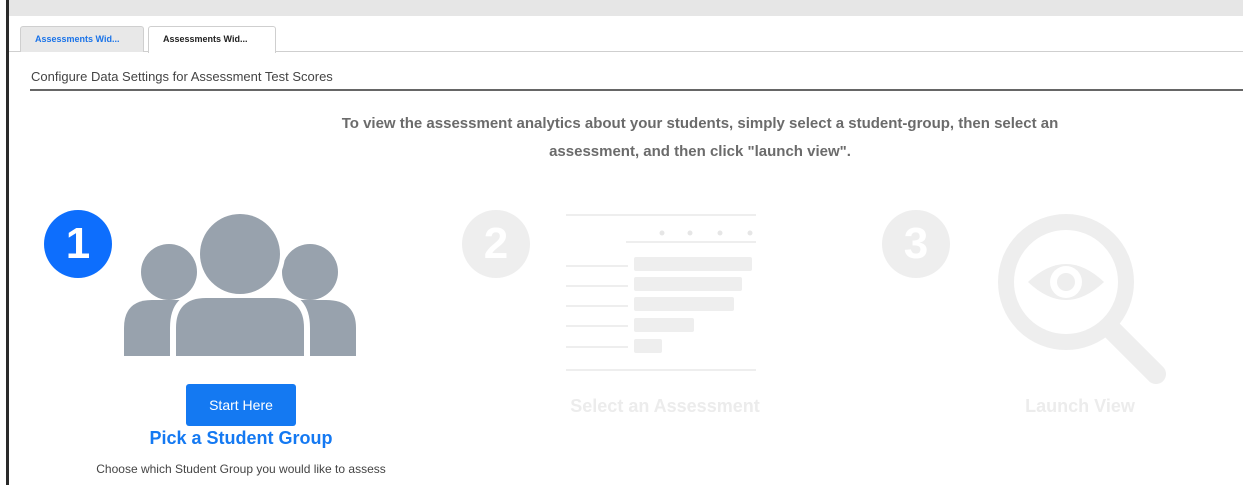  I want to click on start-here-button: Start Here, so click(241, 405).